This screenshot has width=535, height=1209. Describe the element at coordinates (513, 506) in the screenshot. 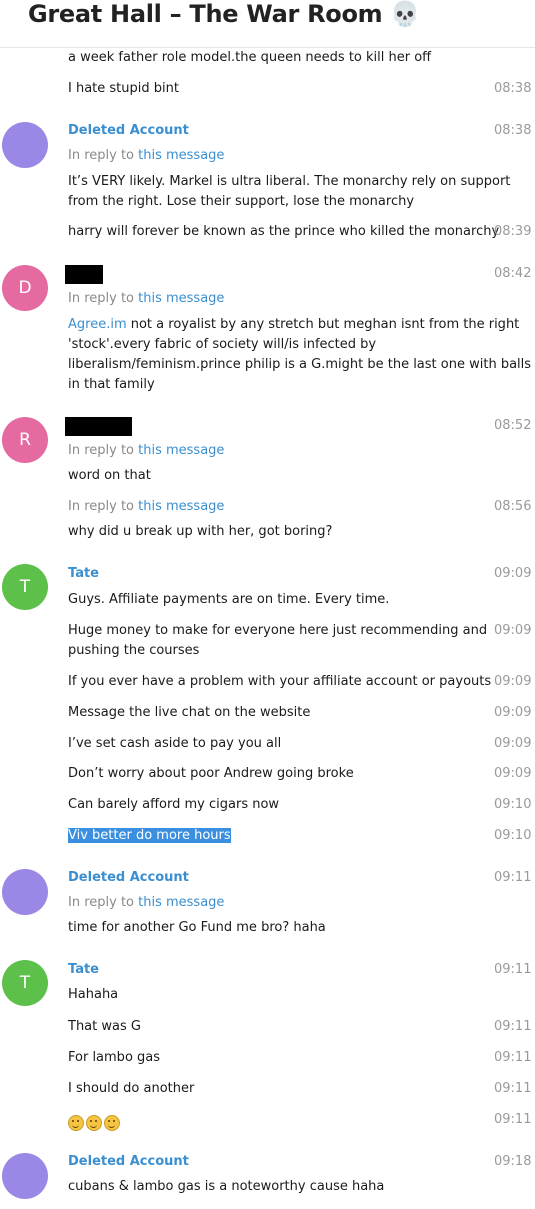

I see `message-time: 08:56` at that location.